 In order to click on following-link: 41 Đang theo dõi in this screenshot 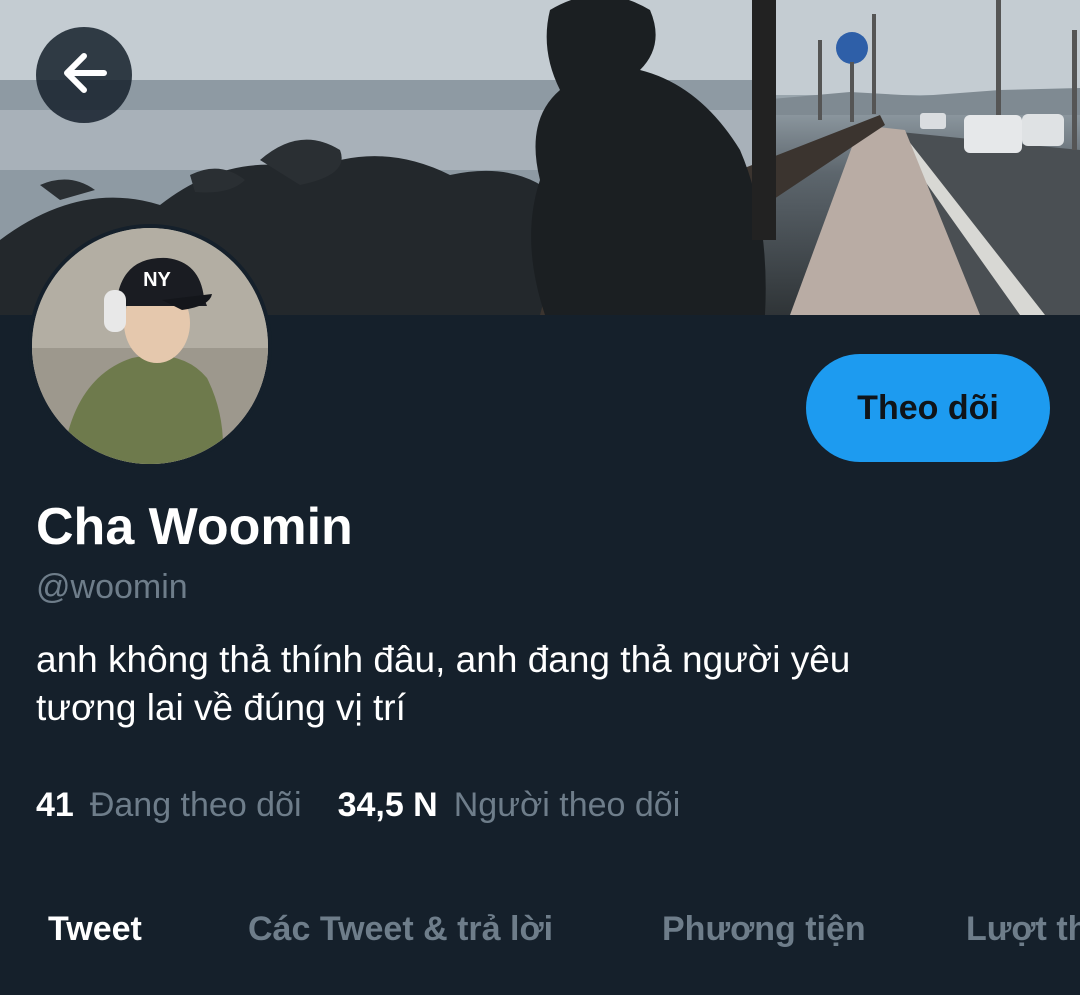, I will do `click(169, 805)`.